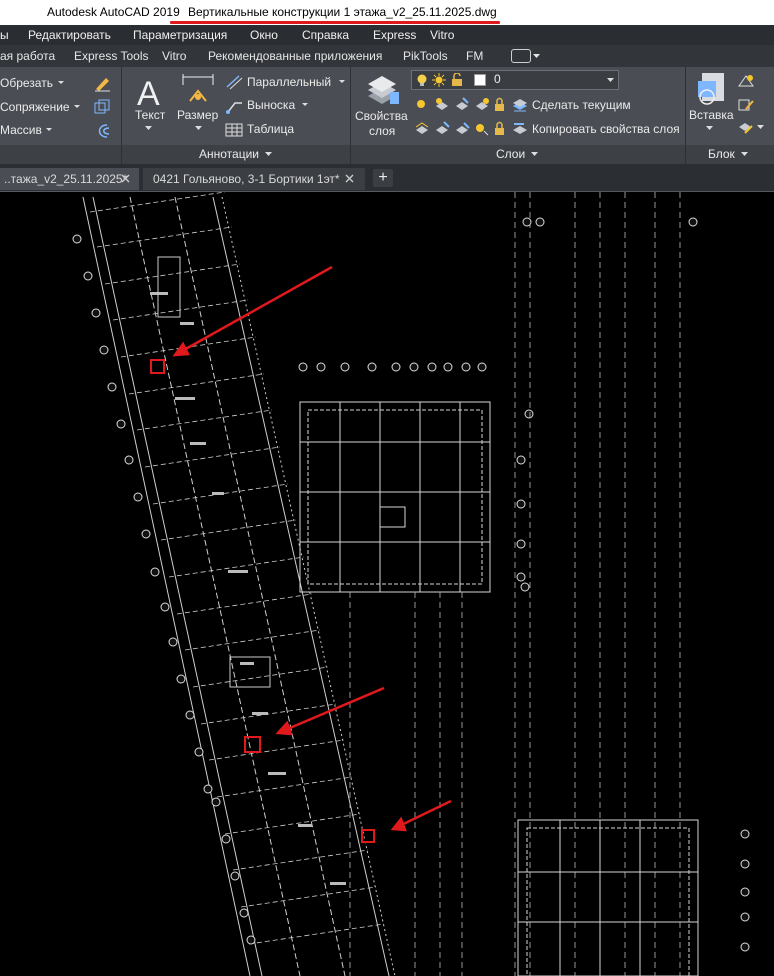 This screenshot has height=976, width=774. I want to click on layer-dropdown: 0, so click(515, 80).